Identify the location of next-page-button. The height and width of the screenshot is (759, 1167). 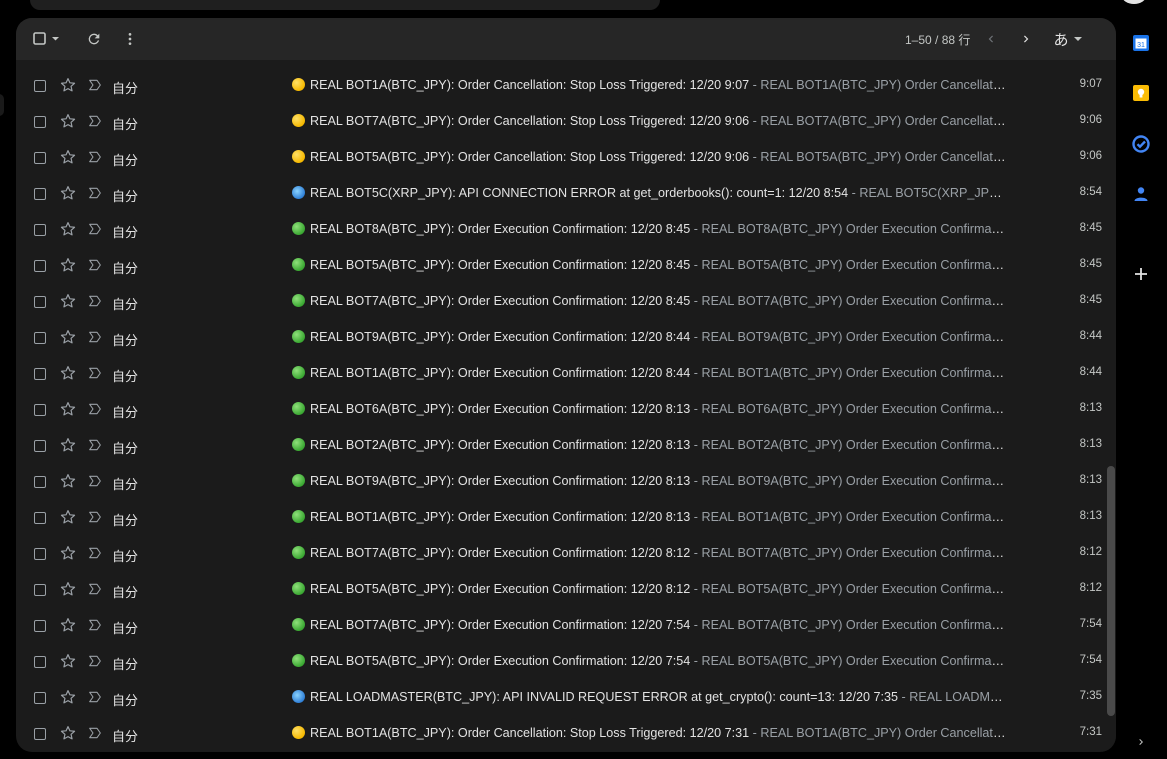
(1026, 39).